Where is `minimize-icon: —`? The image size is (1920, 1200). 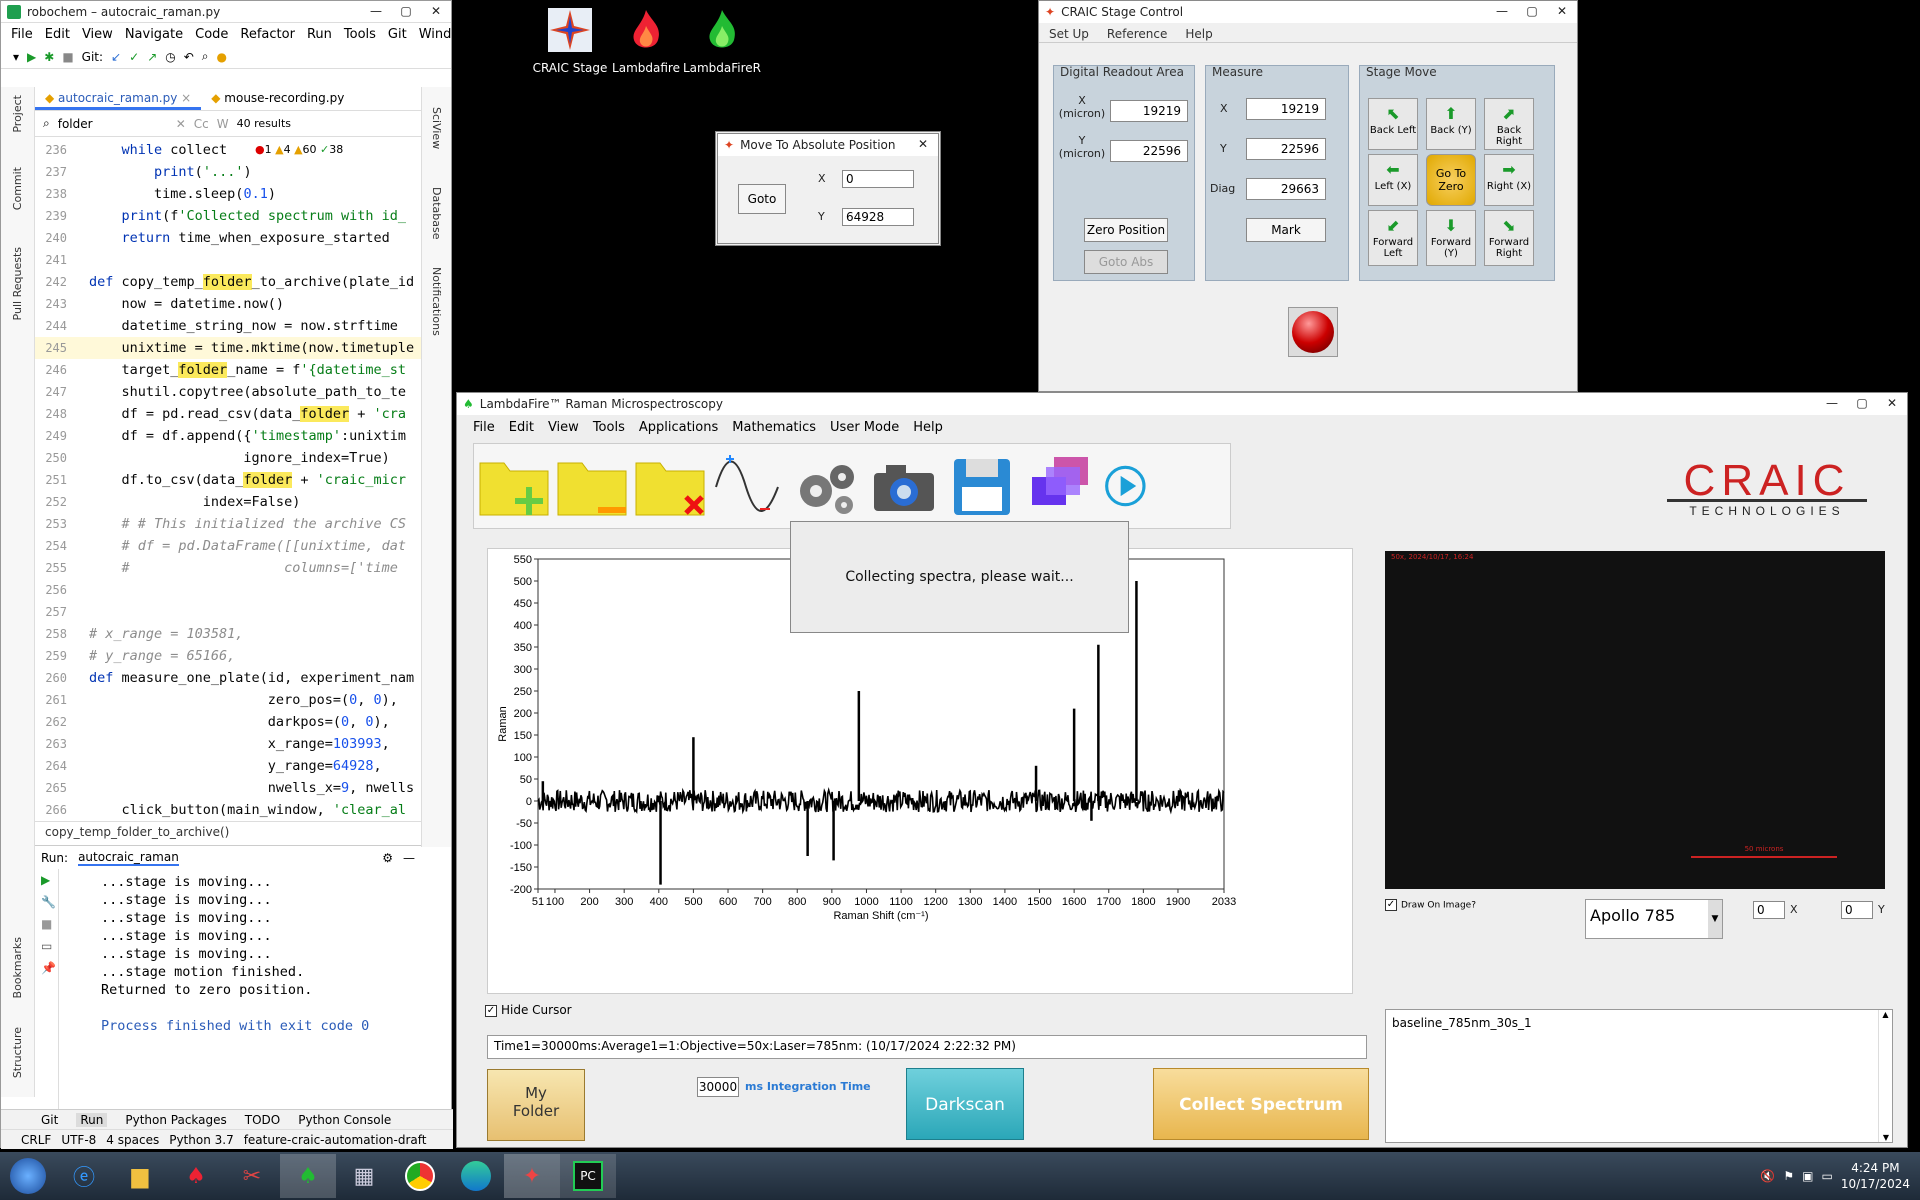 minimize-icon: — is located at coordinates (1502, 11).